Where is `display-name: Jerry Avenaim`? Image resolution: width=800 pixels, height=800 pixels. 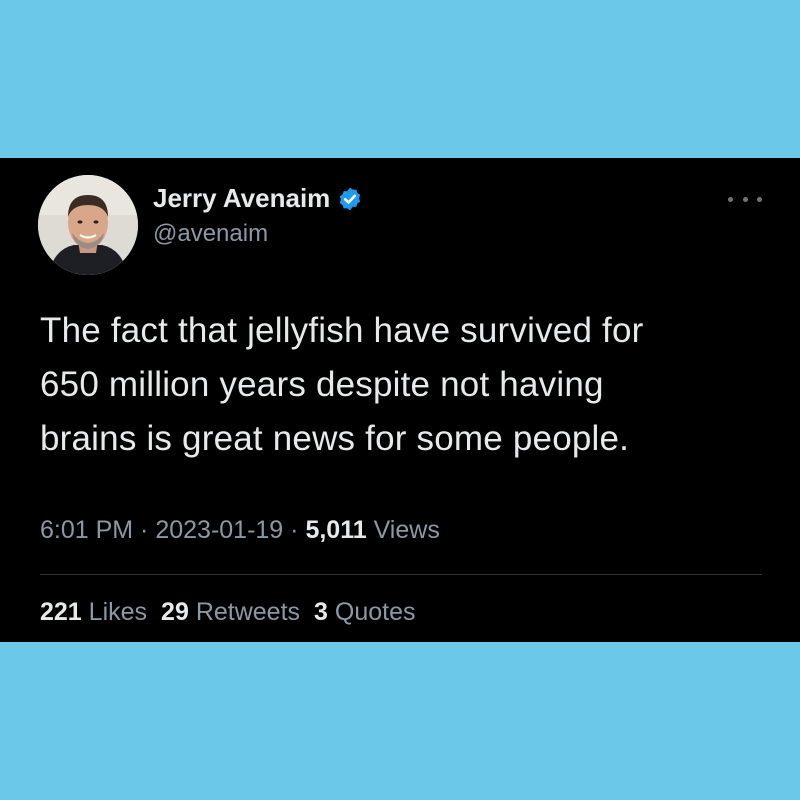
display-name: Jerry Avenaim is located at coordinates (258, 198).